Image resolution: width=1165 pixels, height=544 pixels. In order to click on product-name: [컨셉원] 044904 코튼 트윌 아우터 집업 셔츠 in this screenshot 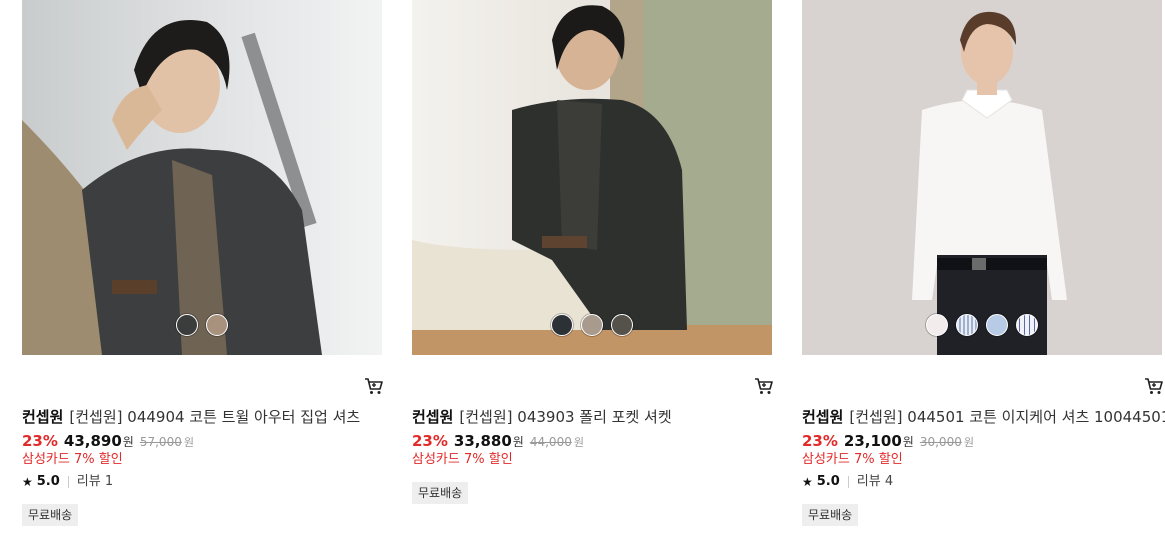, I will do `click(215, 417)`.